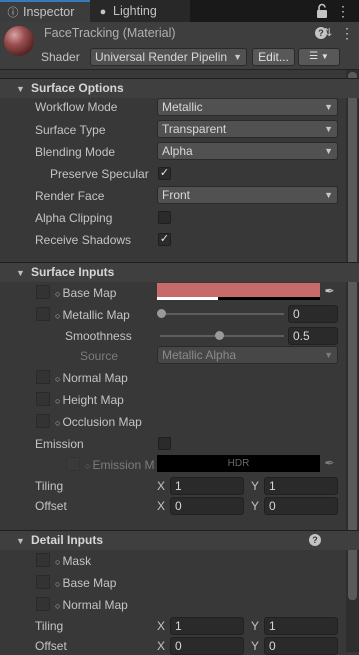 This screenshot has height=655, width=359. I want to click on offset-y-field: 0, so click(301, 506).